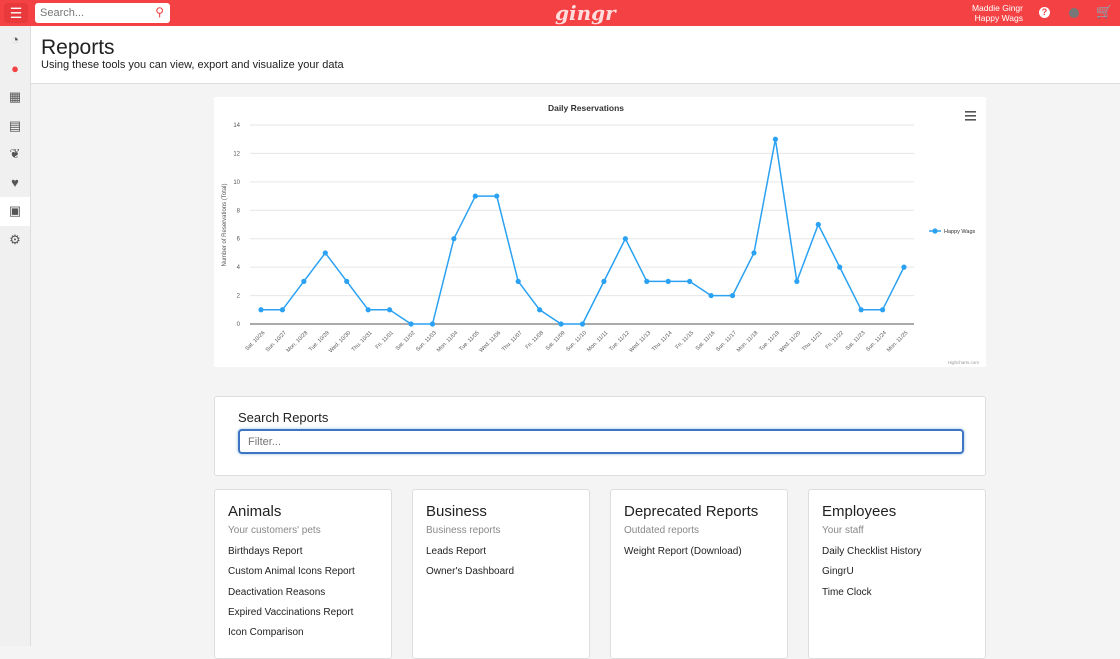 This screenshot has width=1120, height=659. Describe the element at coordinates (15, 97) in the screenshot. I see `calendar-icon: ▦` at that location.